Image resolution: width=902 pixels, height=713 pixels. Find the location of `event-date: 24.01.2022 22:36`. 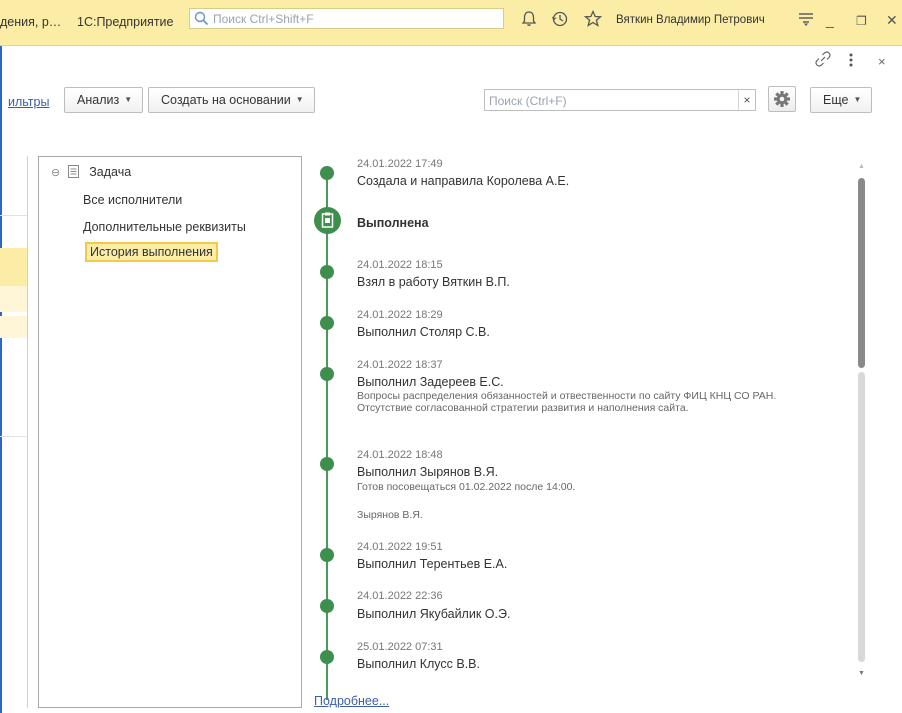

event-date: 24.01.2022 22:36 is located at coordinates (400, 596).